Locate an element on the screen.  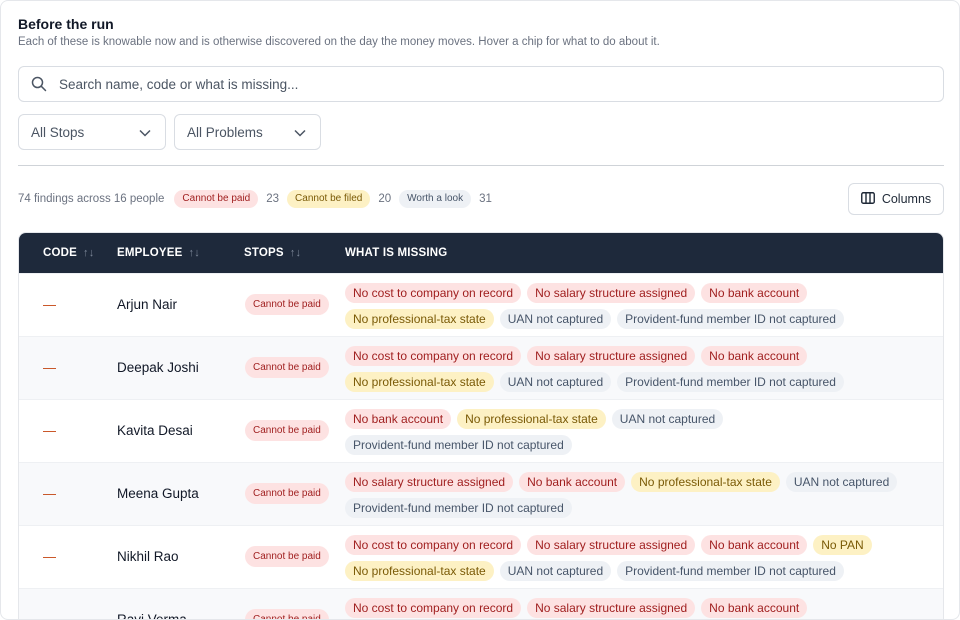
column-header-label: WHAT IS MISSING is located at coordinates (396, 253).